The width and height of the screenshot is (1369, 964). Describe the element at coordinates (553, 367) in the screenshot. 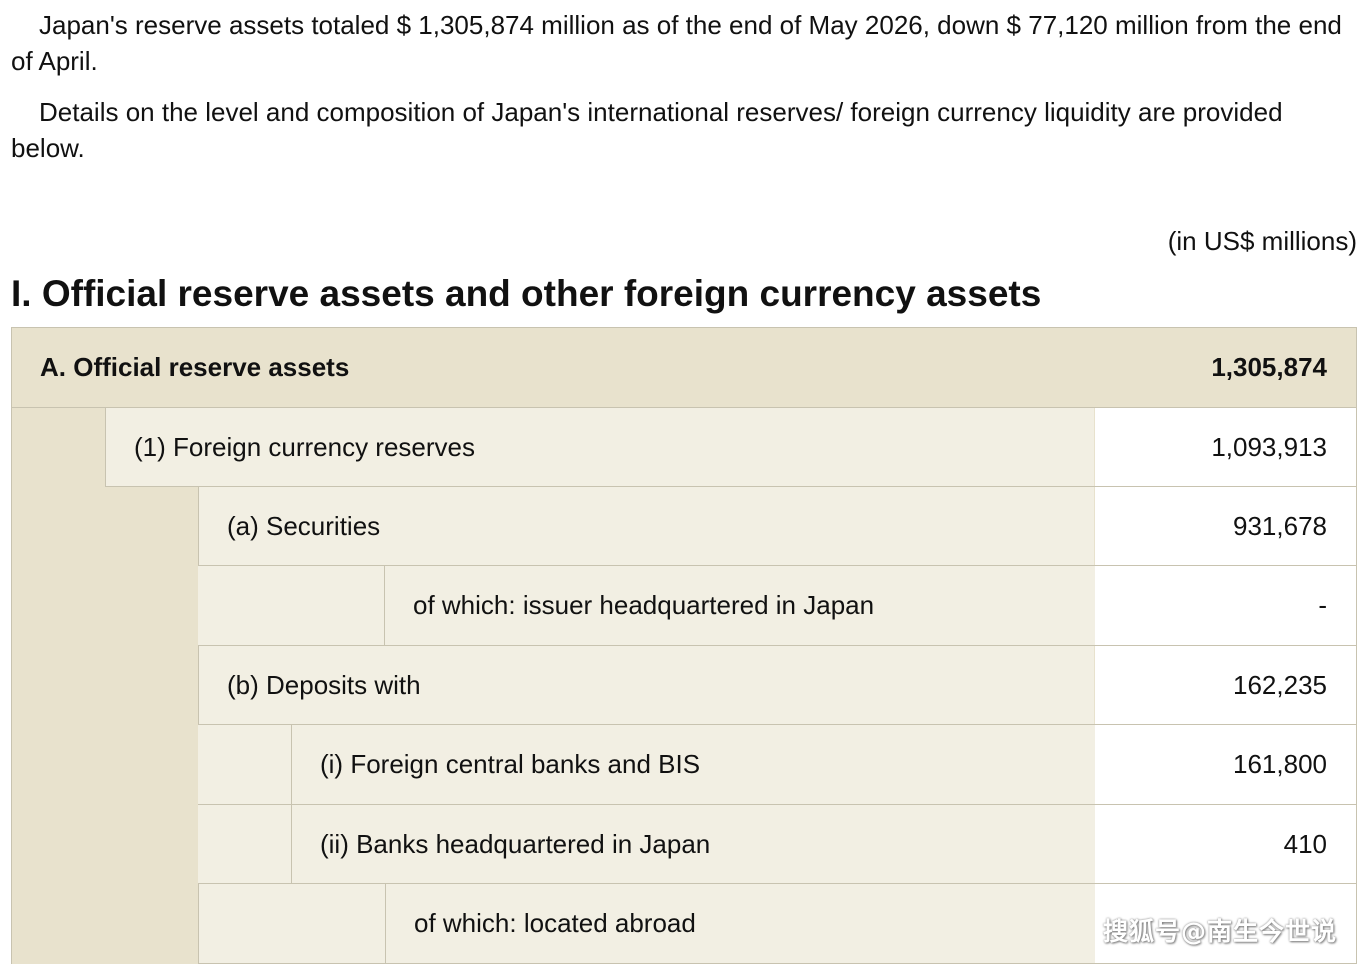

I see `row-label: A. Official reserve assets` at that location.